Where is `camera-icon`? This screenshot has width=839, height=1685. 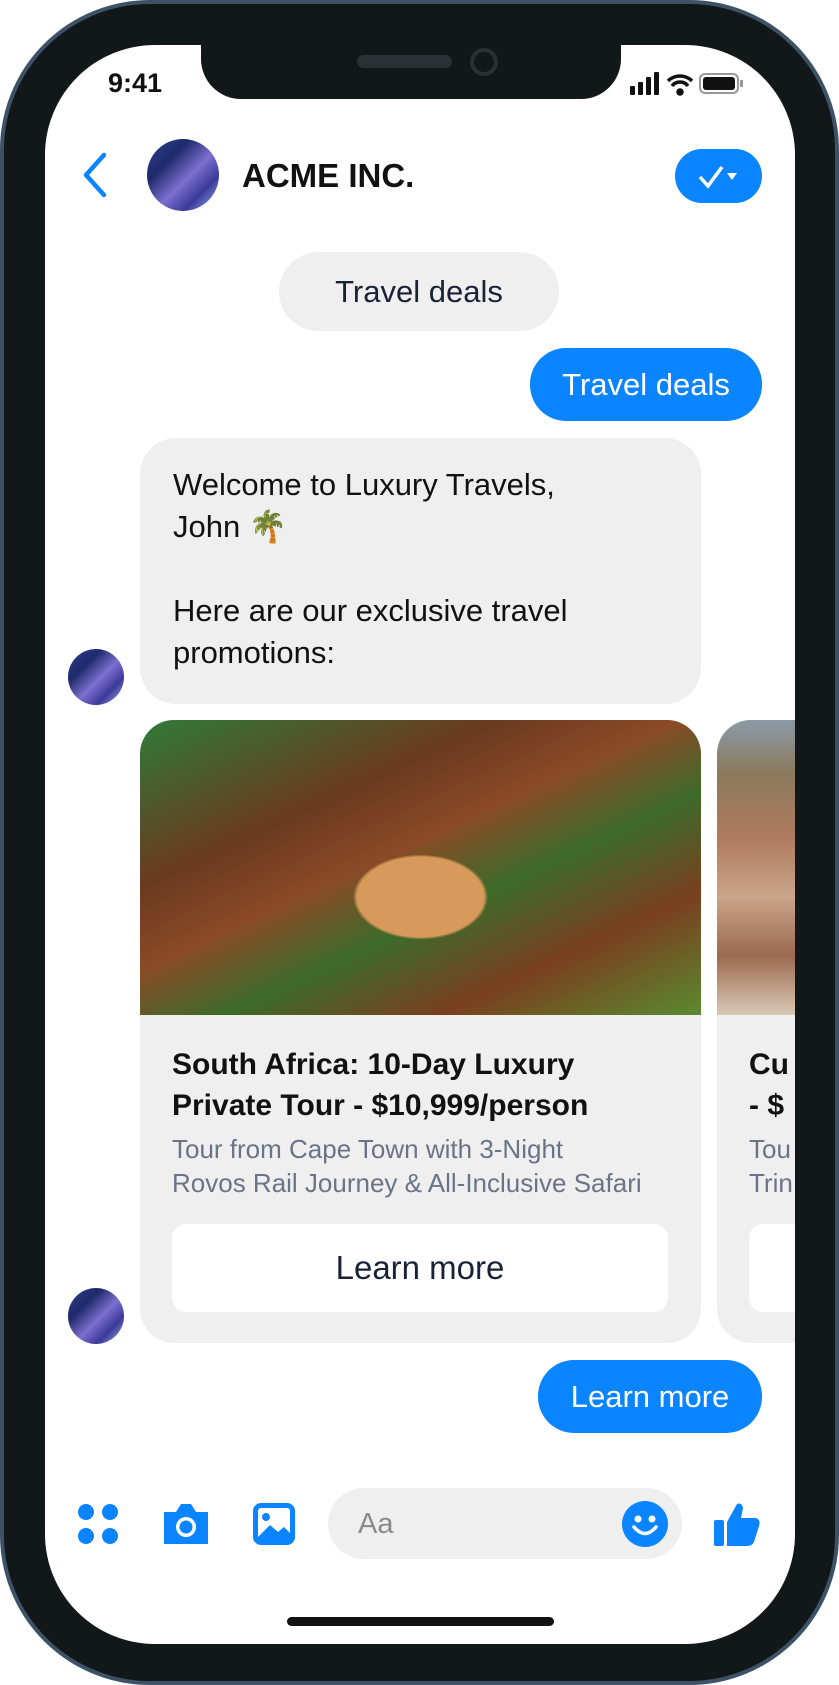 camera-icon is located at coordinates (186, 1523).